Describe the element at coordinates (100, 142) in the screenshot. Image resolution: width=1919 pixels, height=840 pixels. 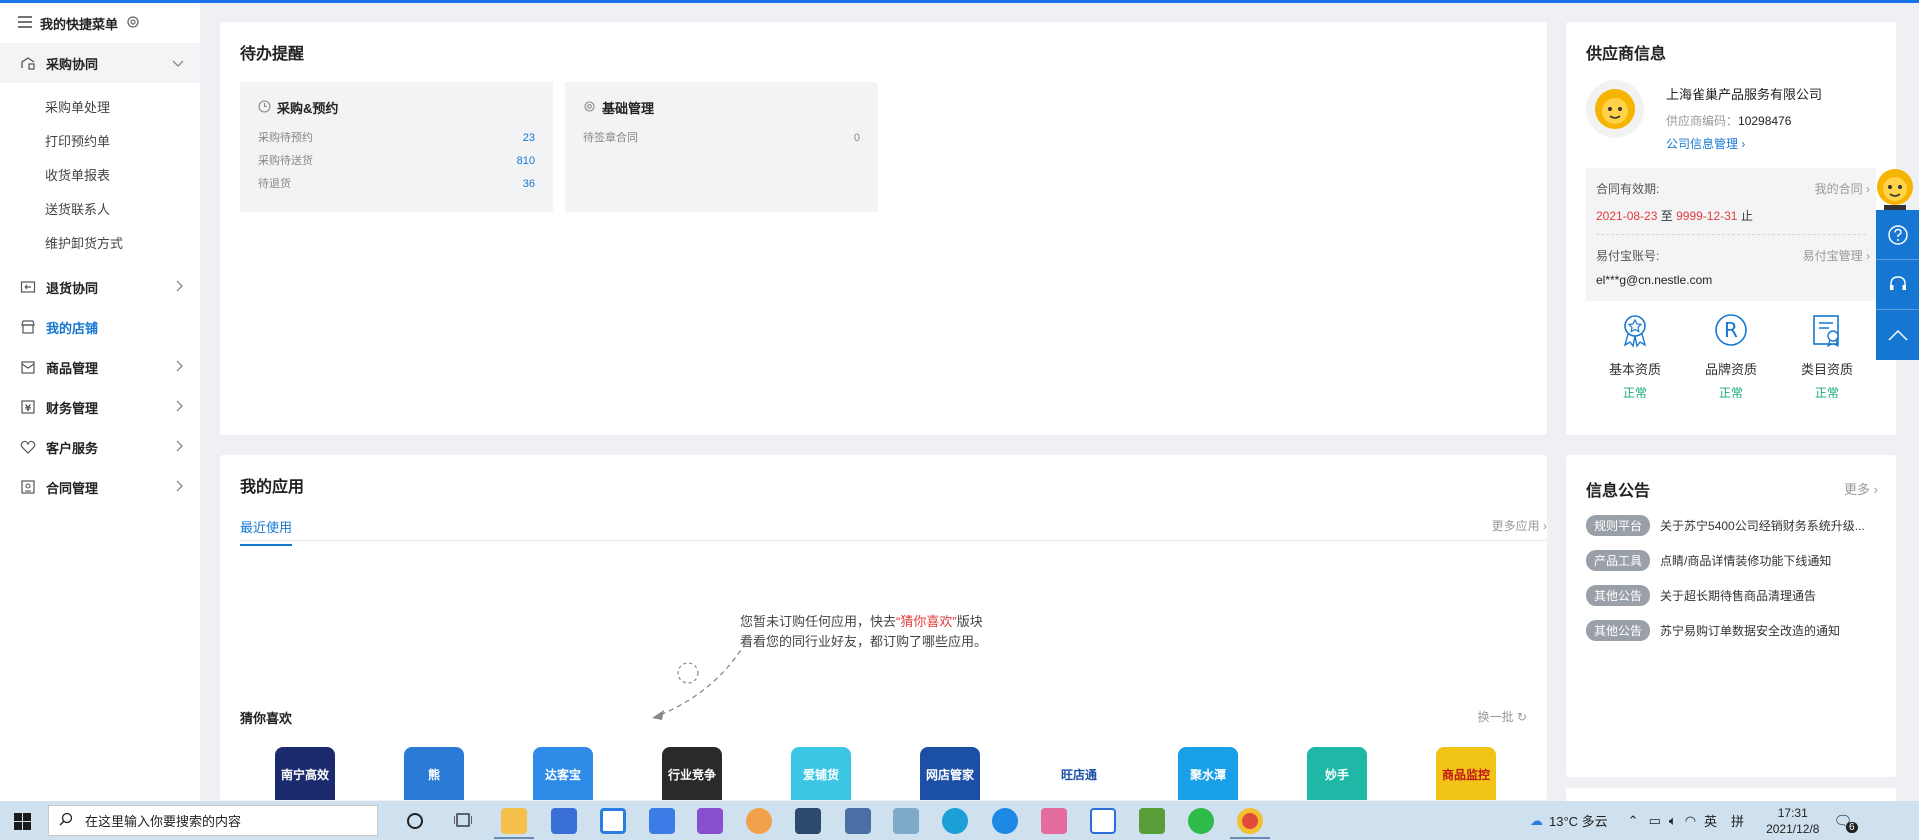
I see `submenu-item: 打印预约单` at that location.